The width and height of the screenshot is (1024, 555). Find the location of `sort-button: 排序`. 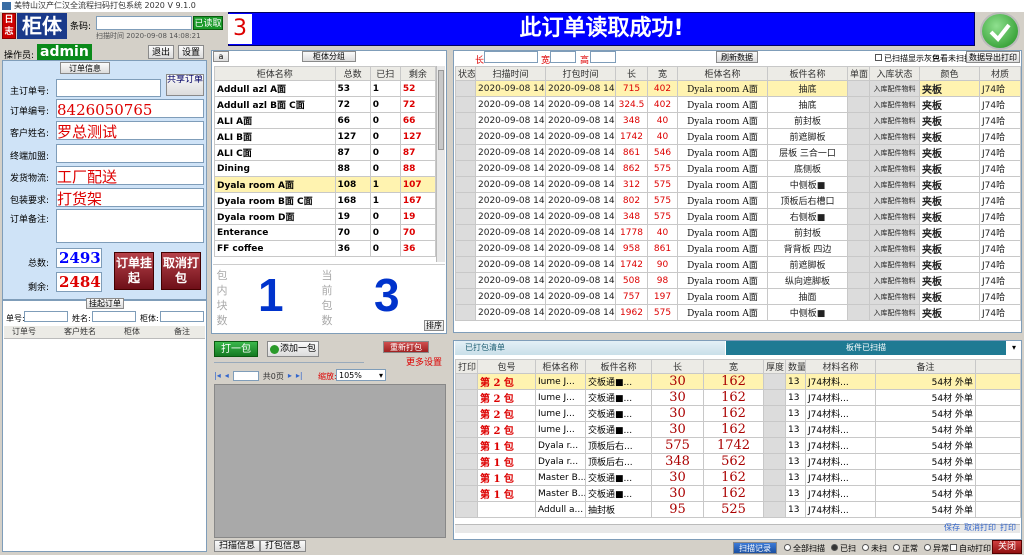

sort-button: 排序 is located at coordinates (434, 325).